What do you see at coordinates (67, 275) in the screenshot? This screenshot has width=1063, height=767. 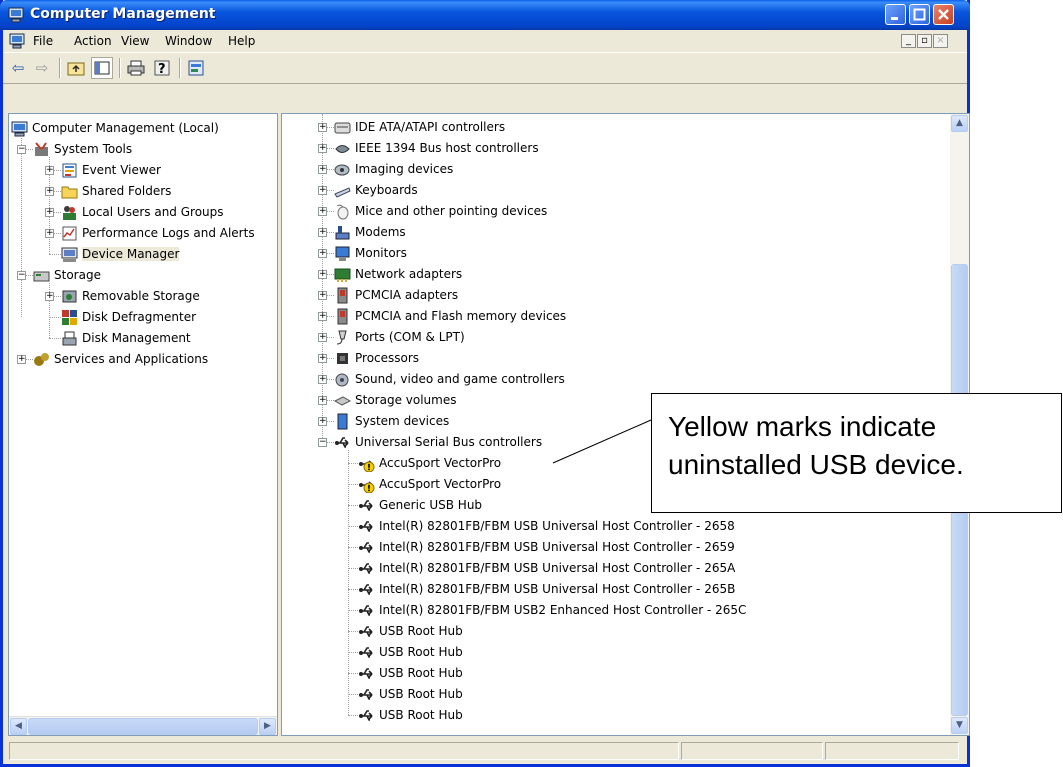 I see `tree-item-storage: Storage` at bounding box center [67, 275].